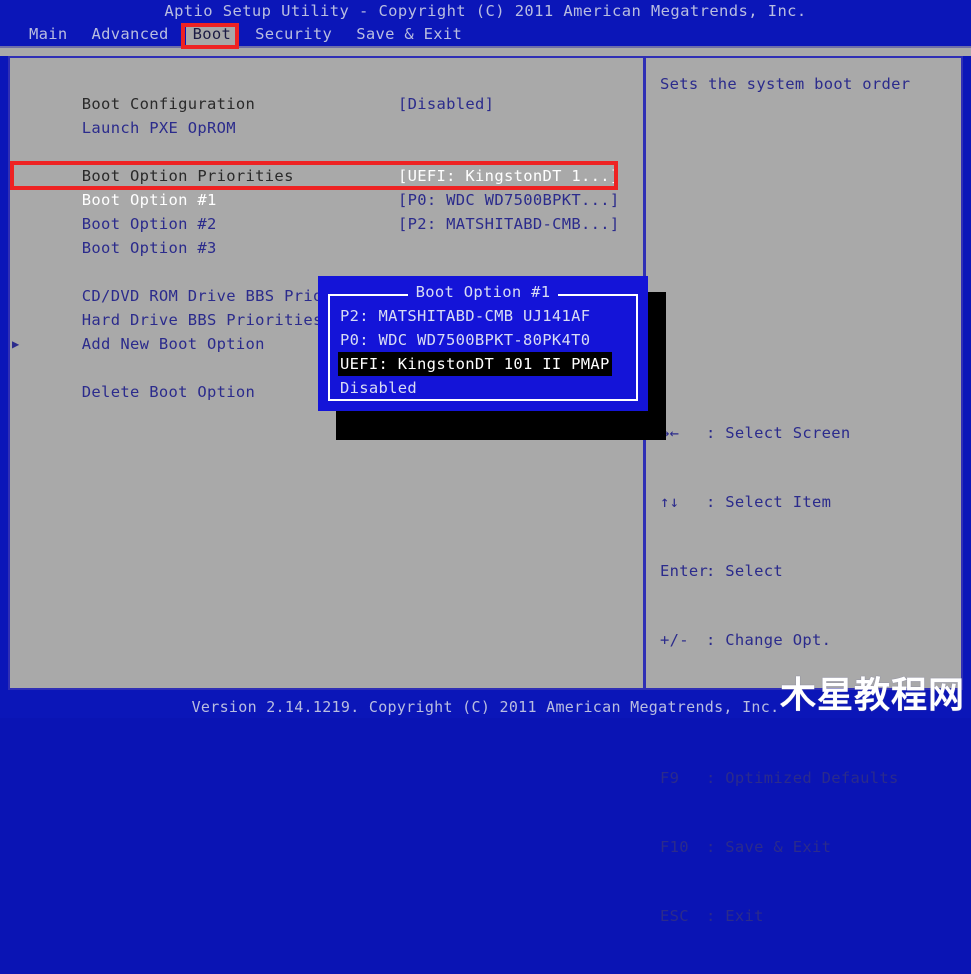 The height and width of the screenshot is (974, 971). I want to click on setting-boot-option-3: Boot Option #3 [P2: MATSHITABD-CMB...], so click(333, 234).